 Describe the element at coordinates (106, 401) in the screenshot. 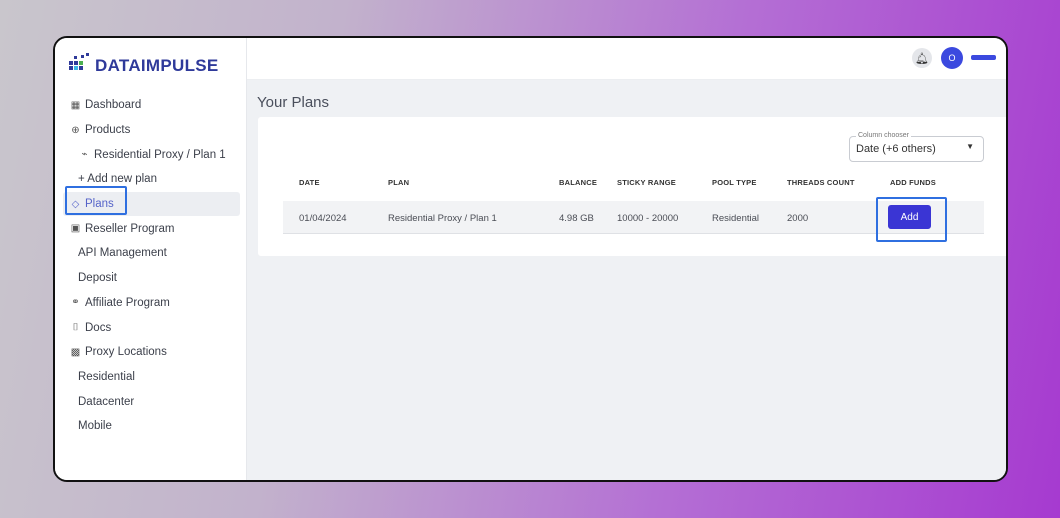

I see `sidebar-item-label: Datacenter` at that location.